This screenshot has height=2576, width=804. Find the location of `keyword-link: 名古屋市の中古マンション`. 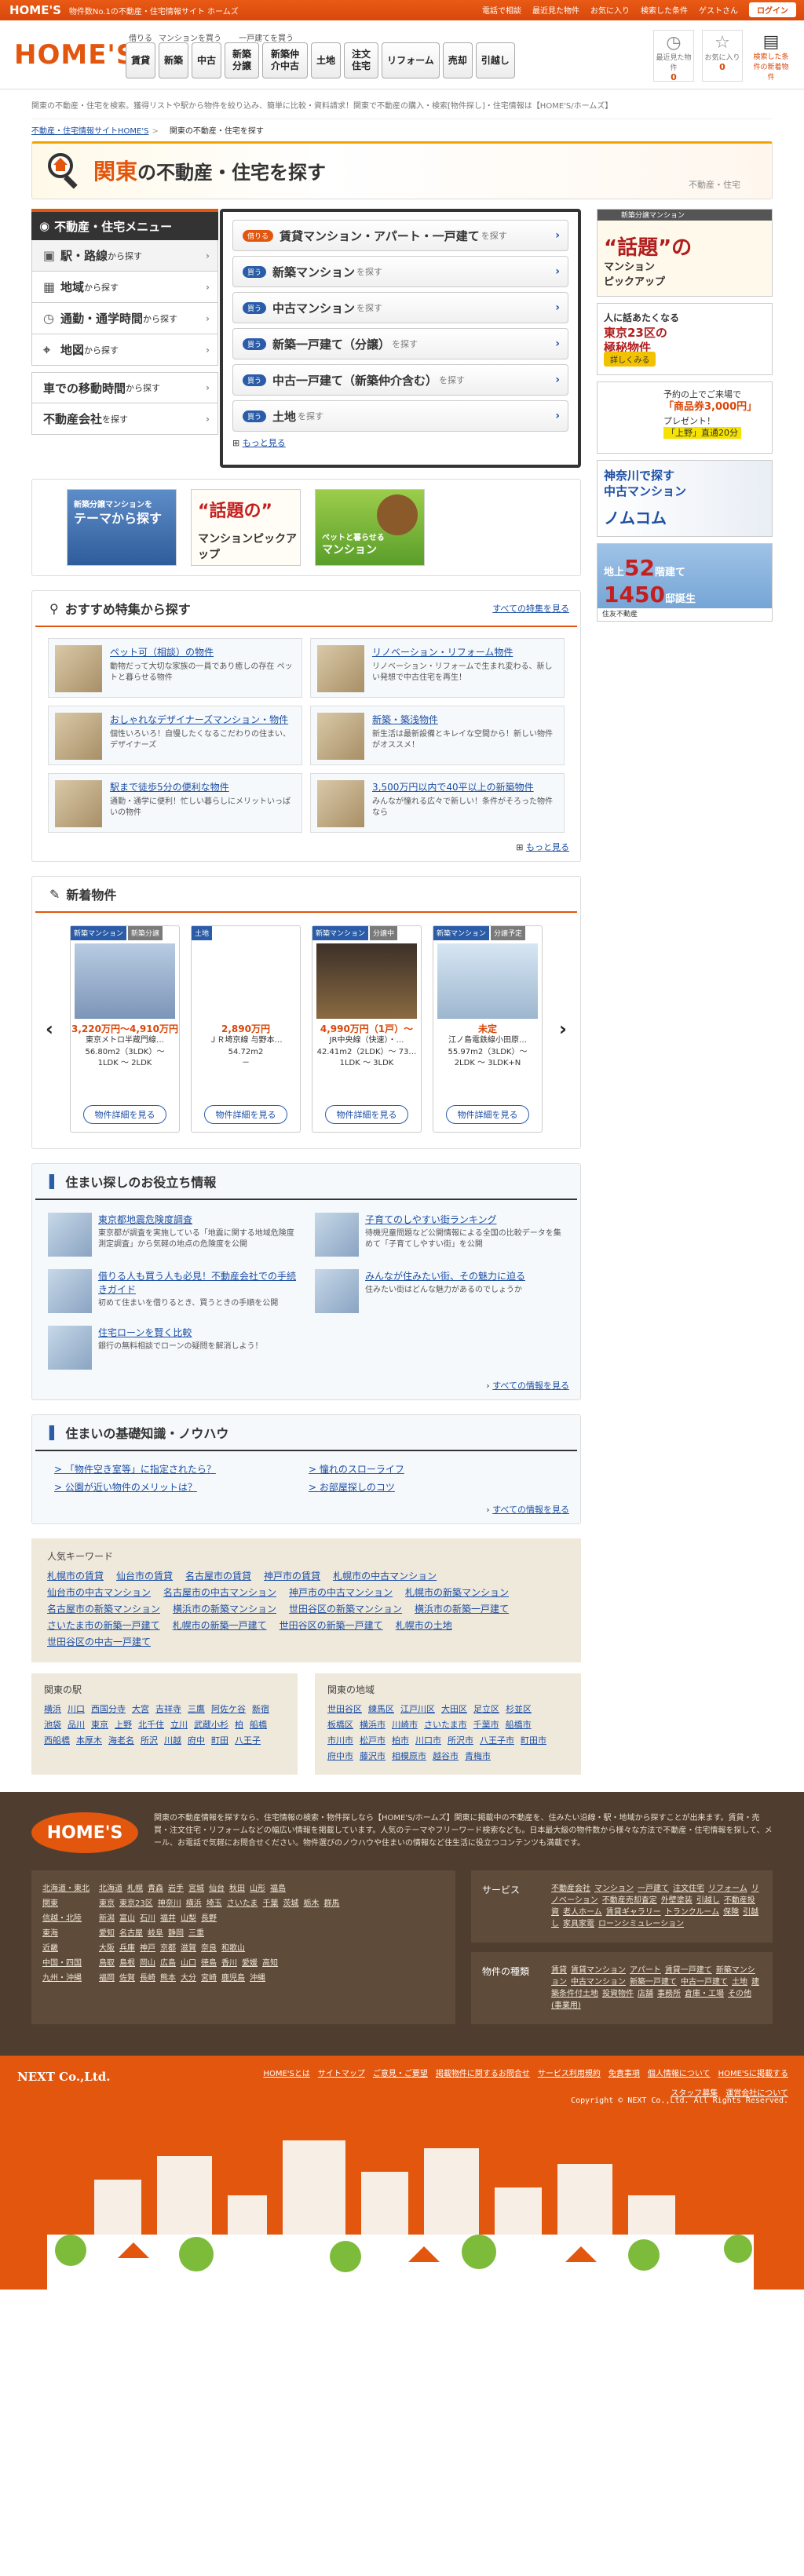

keyword-link: 名古屋市の中古マンション is located at coordinates (220, 1592).